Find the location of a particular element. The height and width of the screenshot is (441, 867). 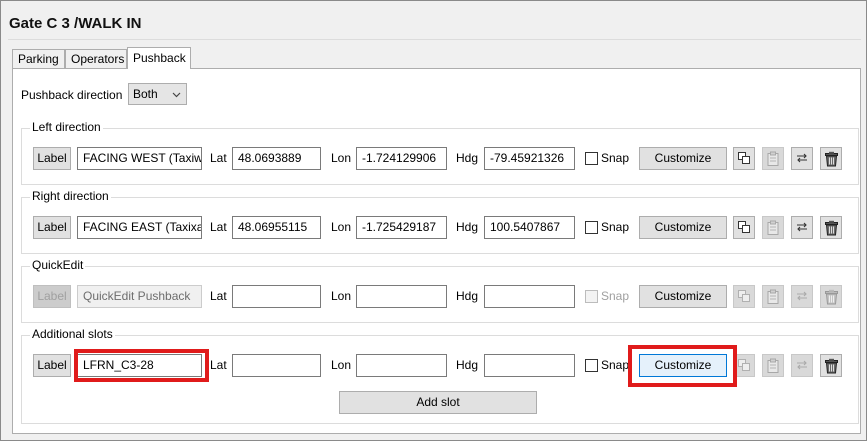

hdg-field: 100.5407867 is located at coordinates (529, 227).